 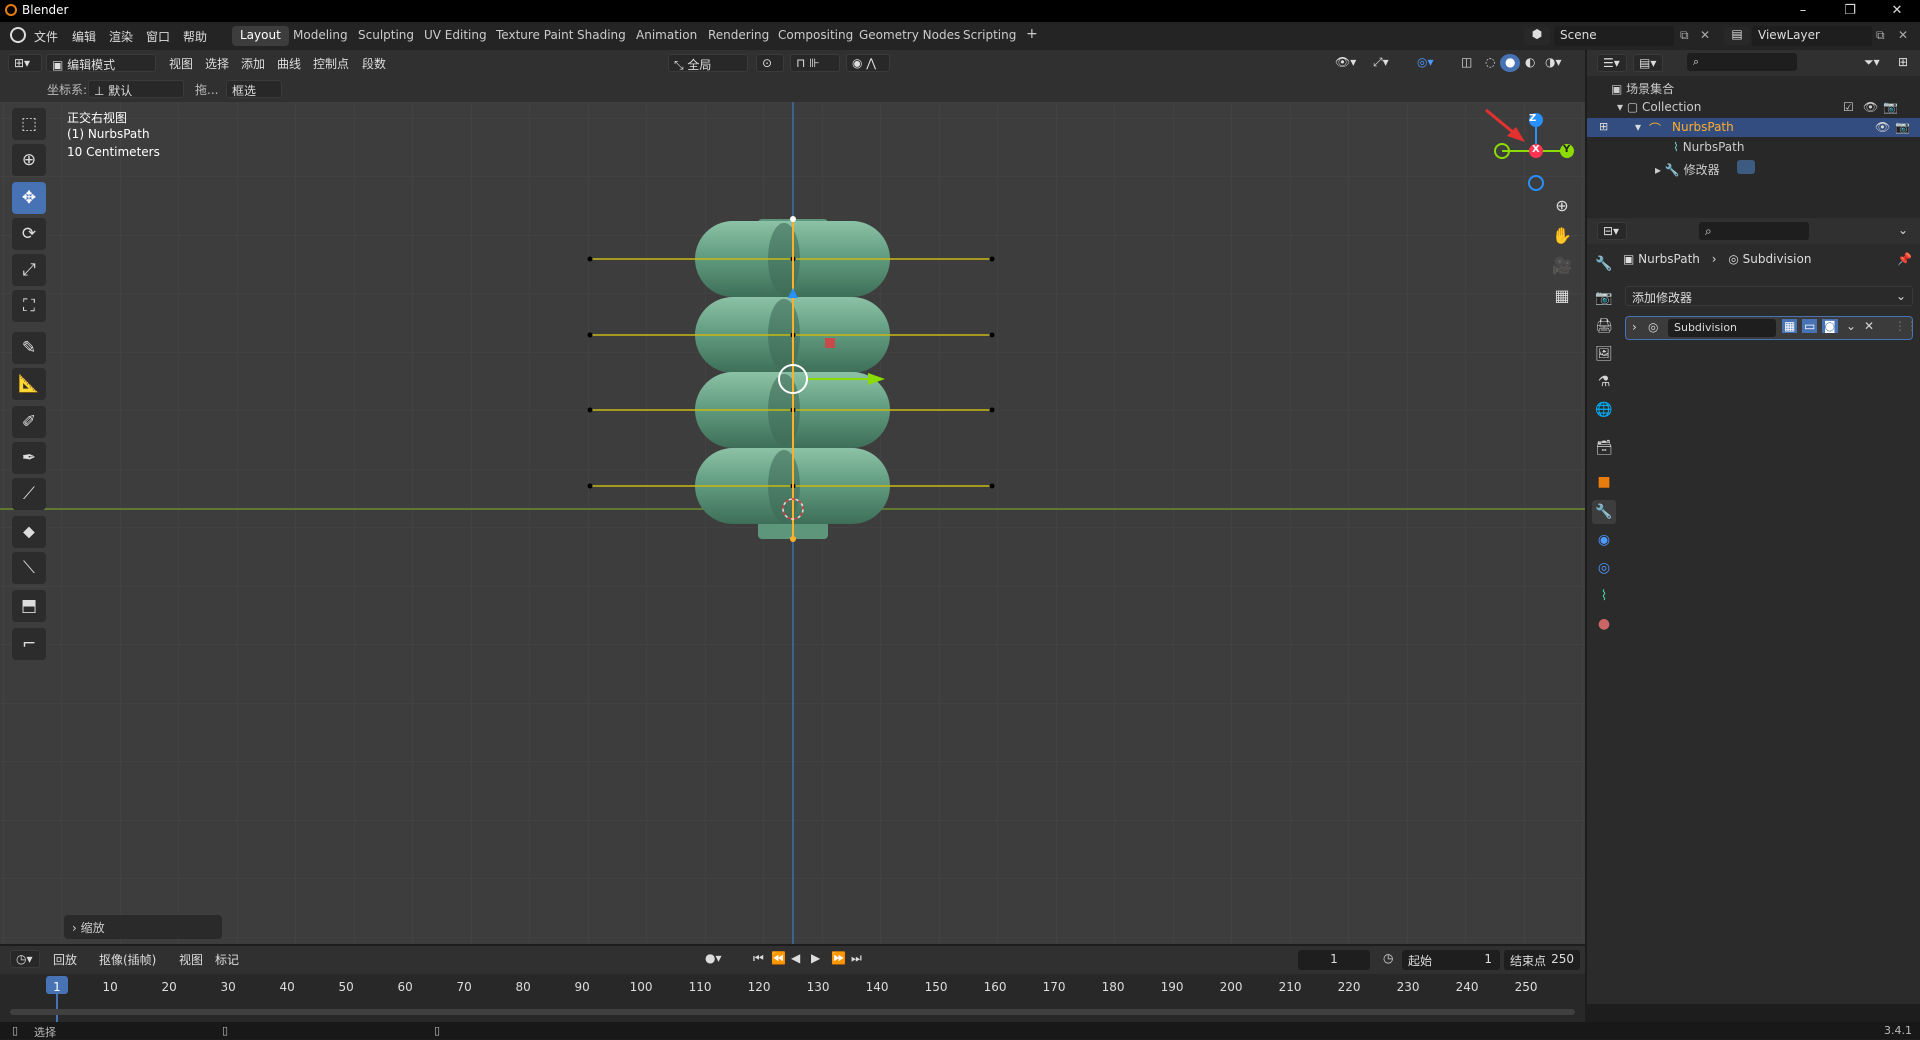 What do you see at coordinates (1851, 326) in the screenshot?
I see `modifier-menu-icon: ⌄` at bounding box center [1851, 326].